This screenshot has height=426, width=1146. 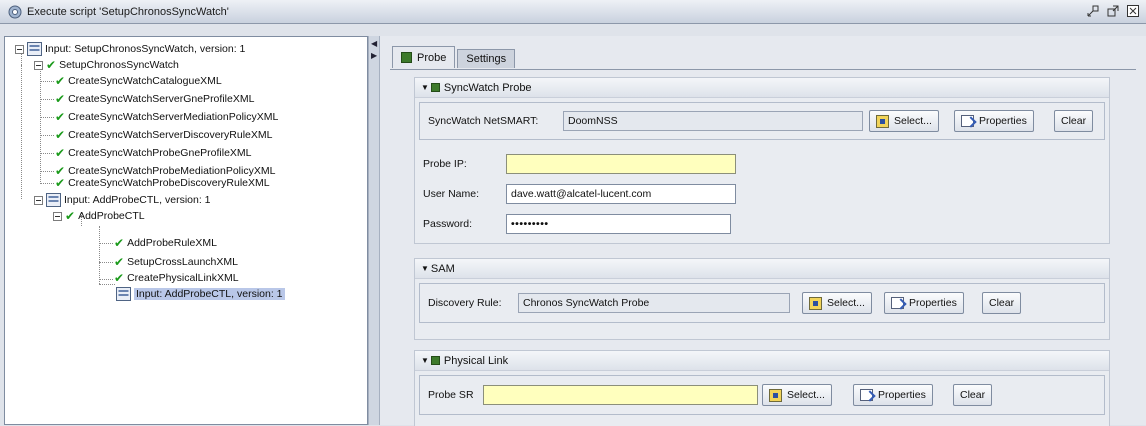 What do you see at coordinates (448, 224) in the screenshot?
I see `password-label: Password:` at bounding box center [448, 224].